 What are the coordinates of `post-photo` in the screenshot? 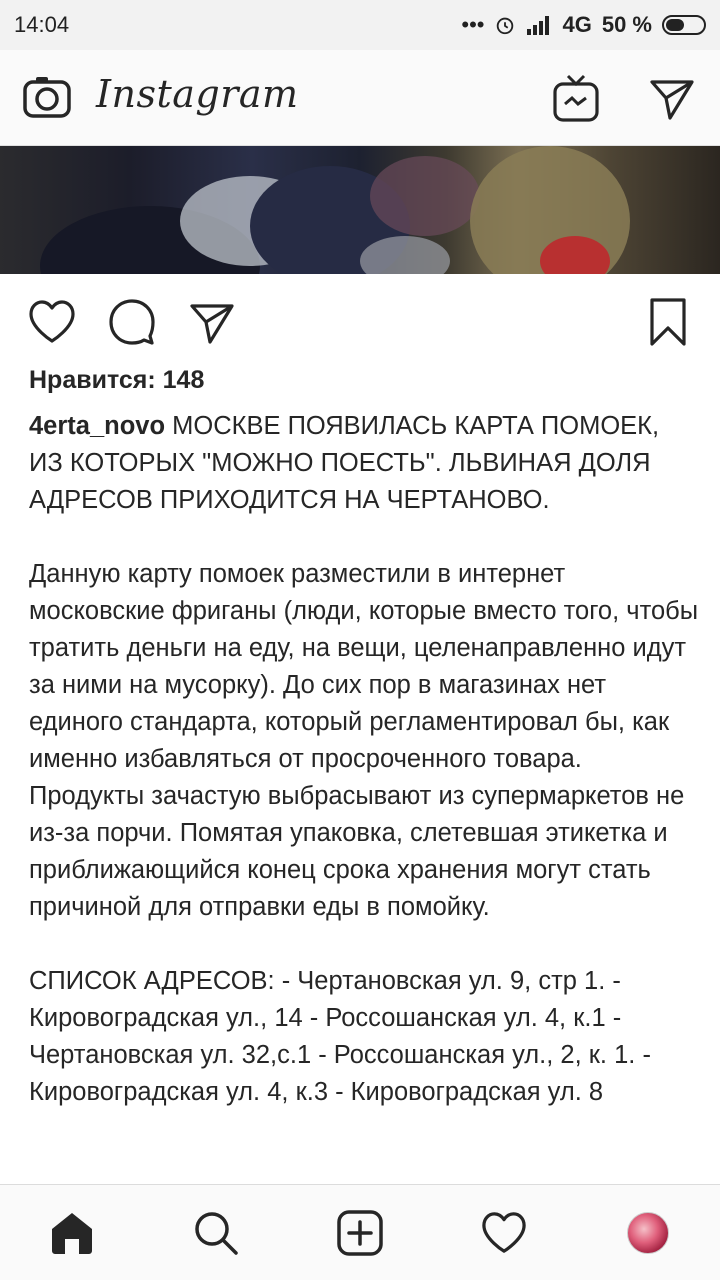 It's located at (360, 210).